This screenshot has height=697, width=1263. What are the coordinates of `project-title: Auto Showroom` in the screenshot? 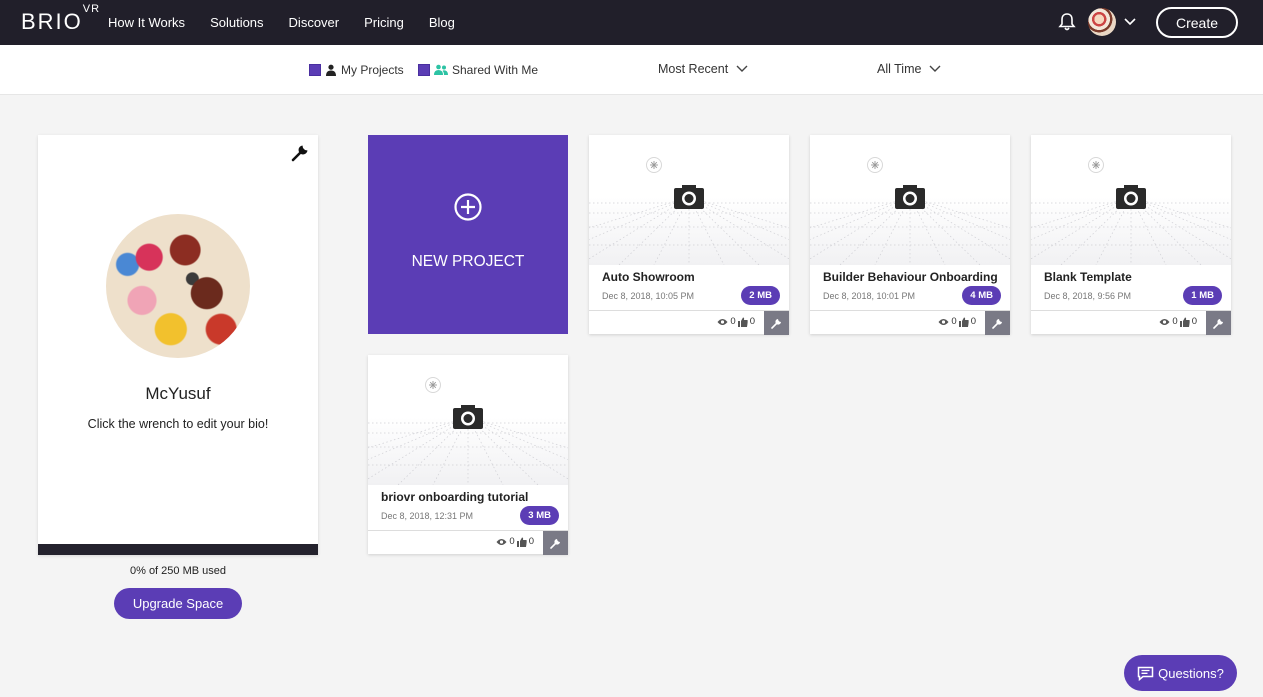 It's located at (692, 277).